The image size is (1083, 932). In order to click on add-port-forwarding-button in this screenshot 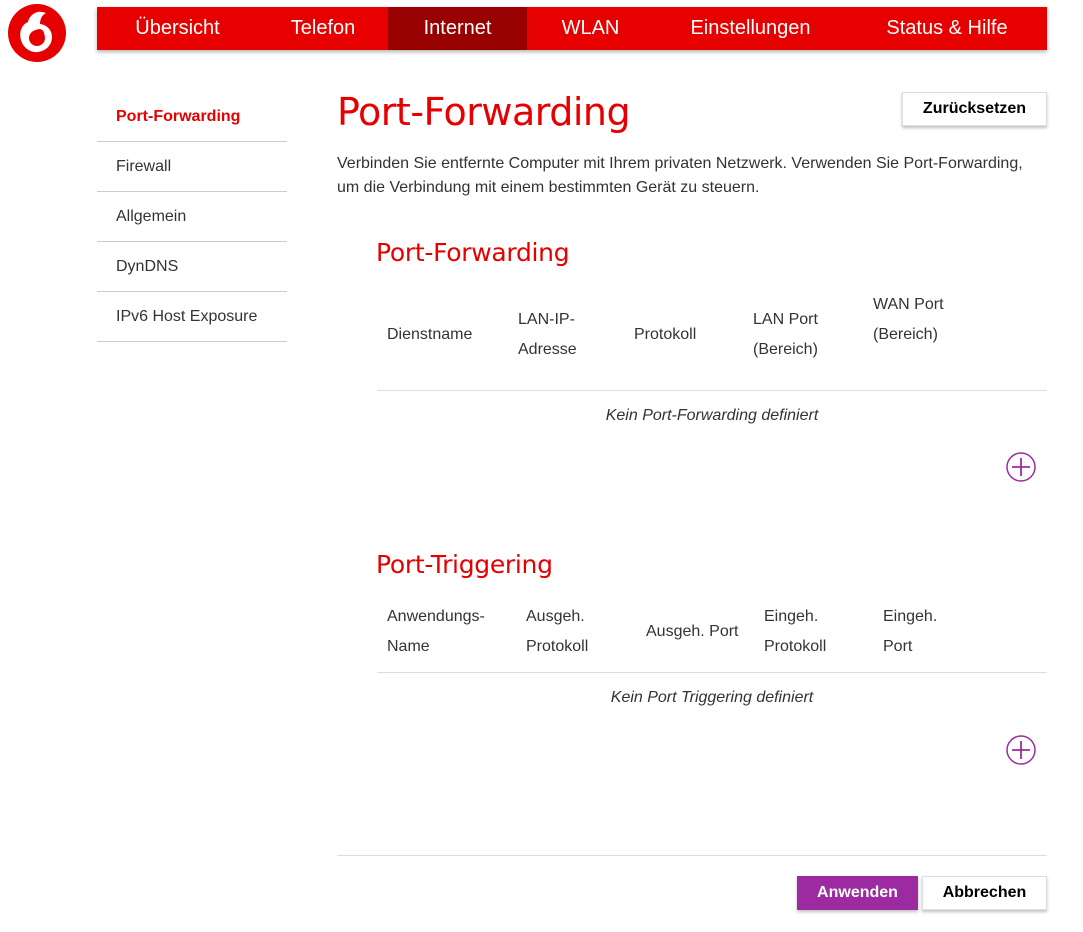, I will do `click(1021, 467)`.